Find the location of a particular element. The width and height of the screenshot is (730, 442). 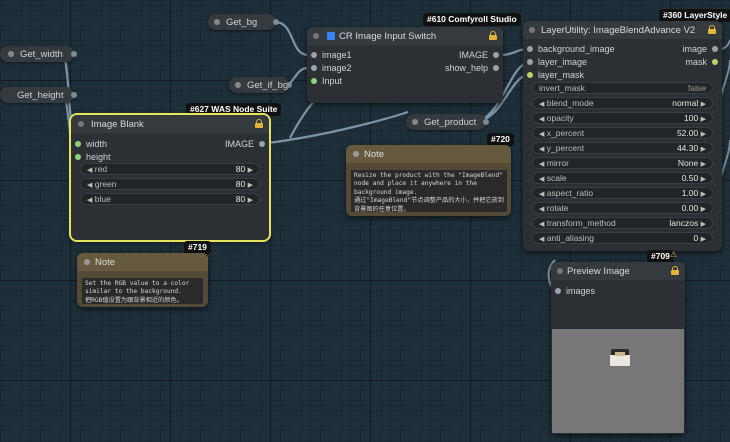

node-title-bar: LayerUtility: ImageBlendAdvance V2 is located at coordinates (622, 30).